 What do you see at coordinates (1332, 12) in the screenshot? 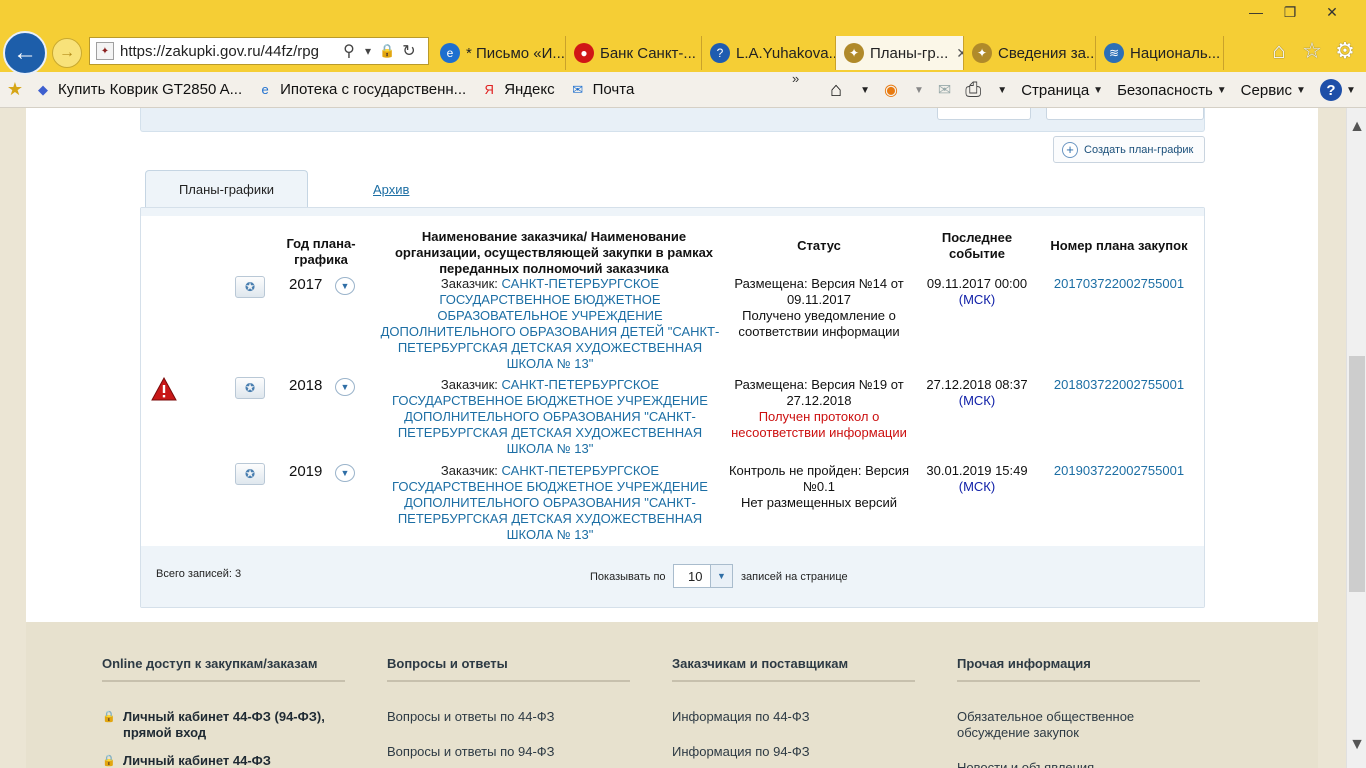
I see `close-window-button: ✕` at bounding box center [1332, 12].